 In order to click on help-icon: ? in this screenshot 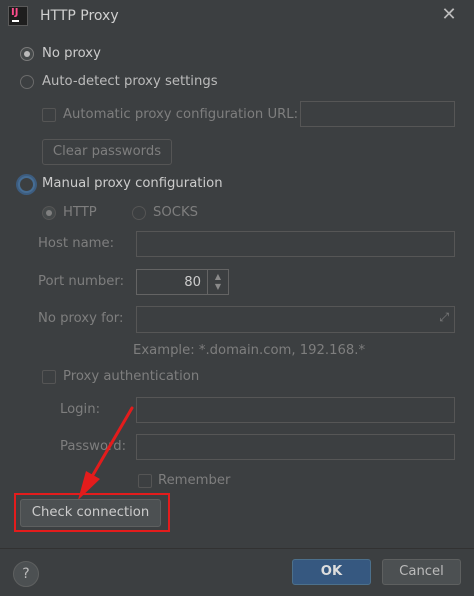, I will do `click(26, 574)`.